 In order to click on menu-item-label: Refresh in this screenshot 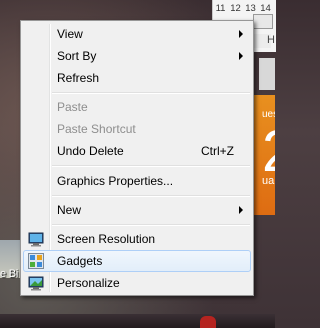, I will do `click(78, 78)`.